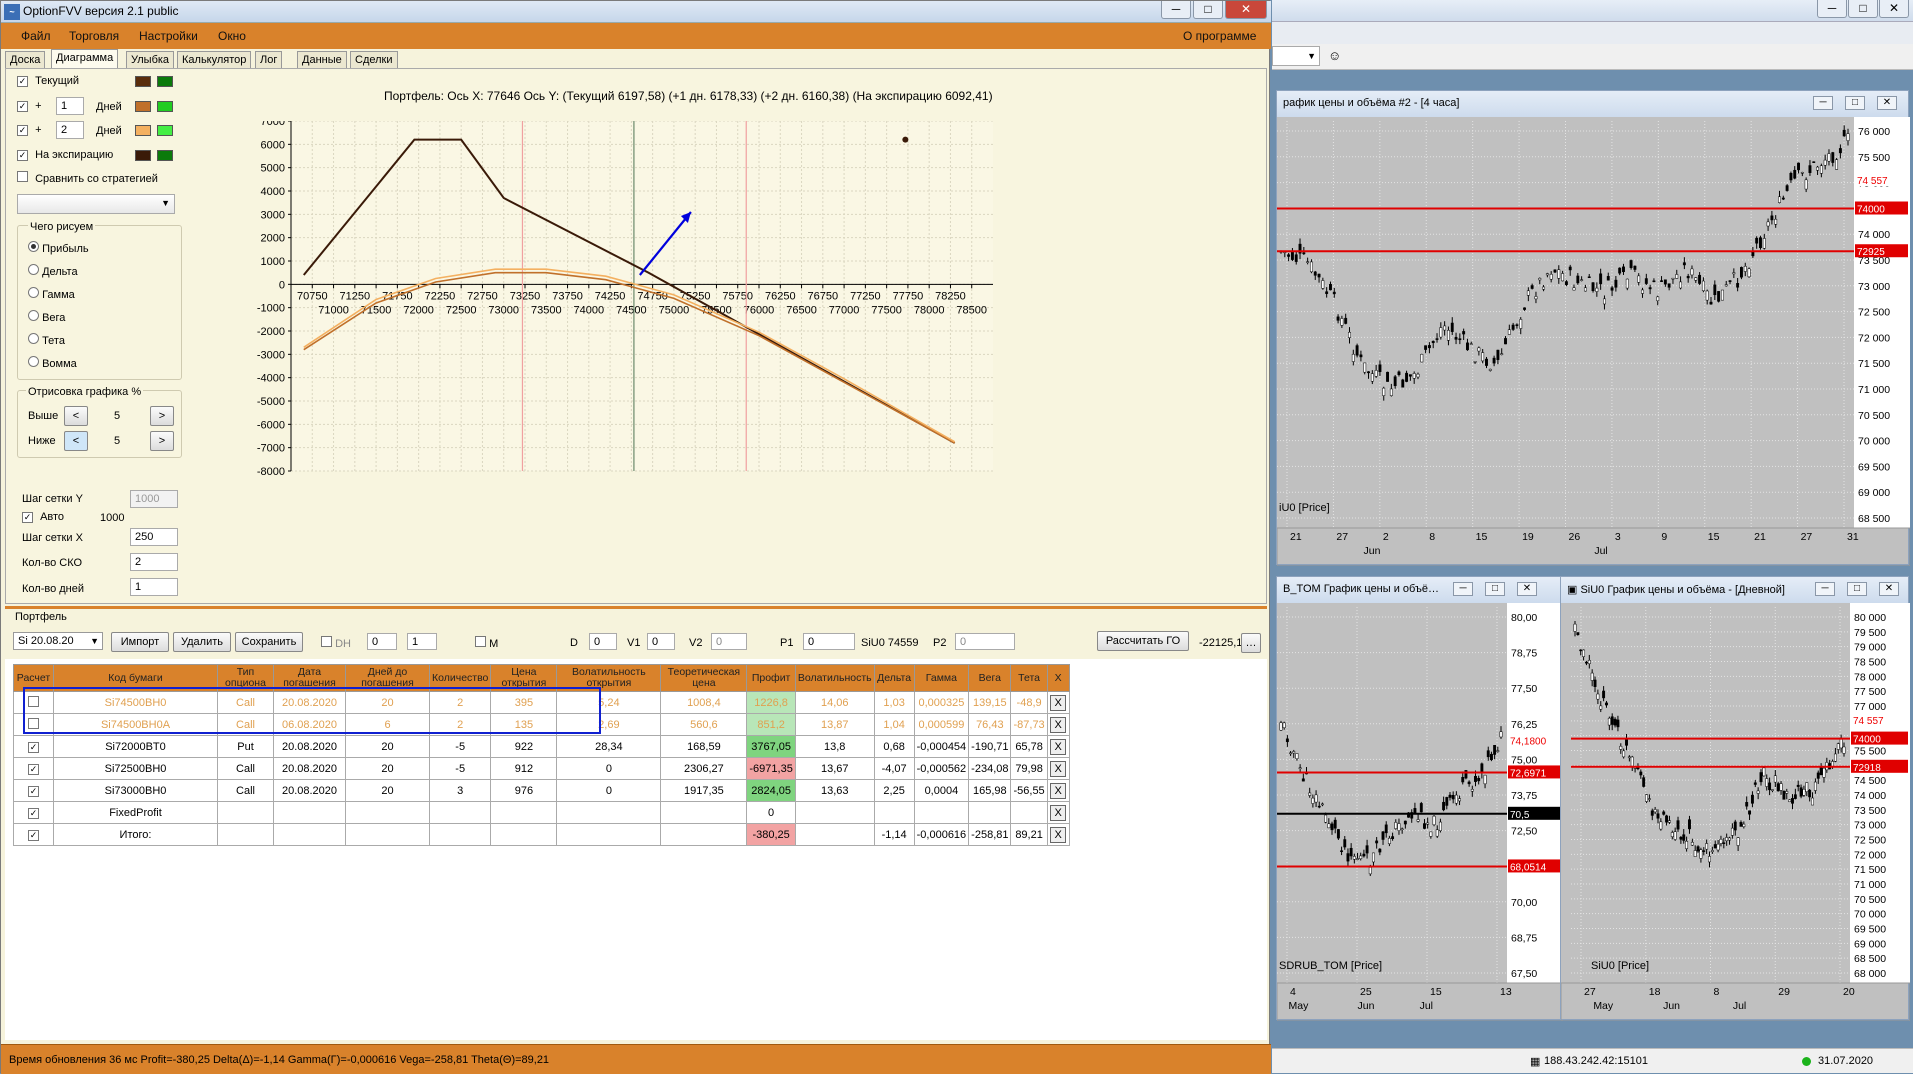  What do you see at coordinates (1495, 589) in the screenshot?
I see `win2-max-button: □` at bounding box center [1495, 589].